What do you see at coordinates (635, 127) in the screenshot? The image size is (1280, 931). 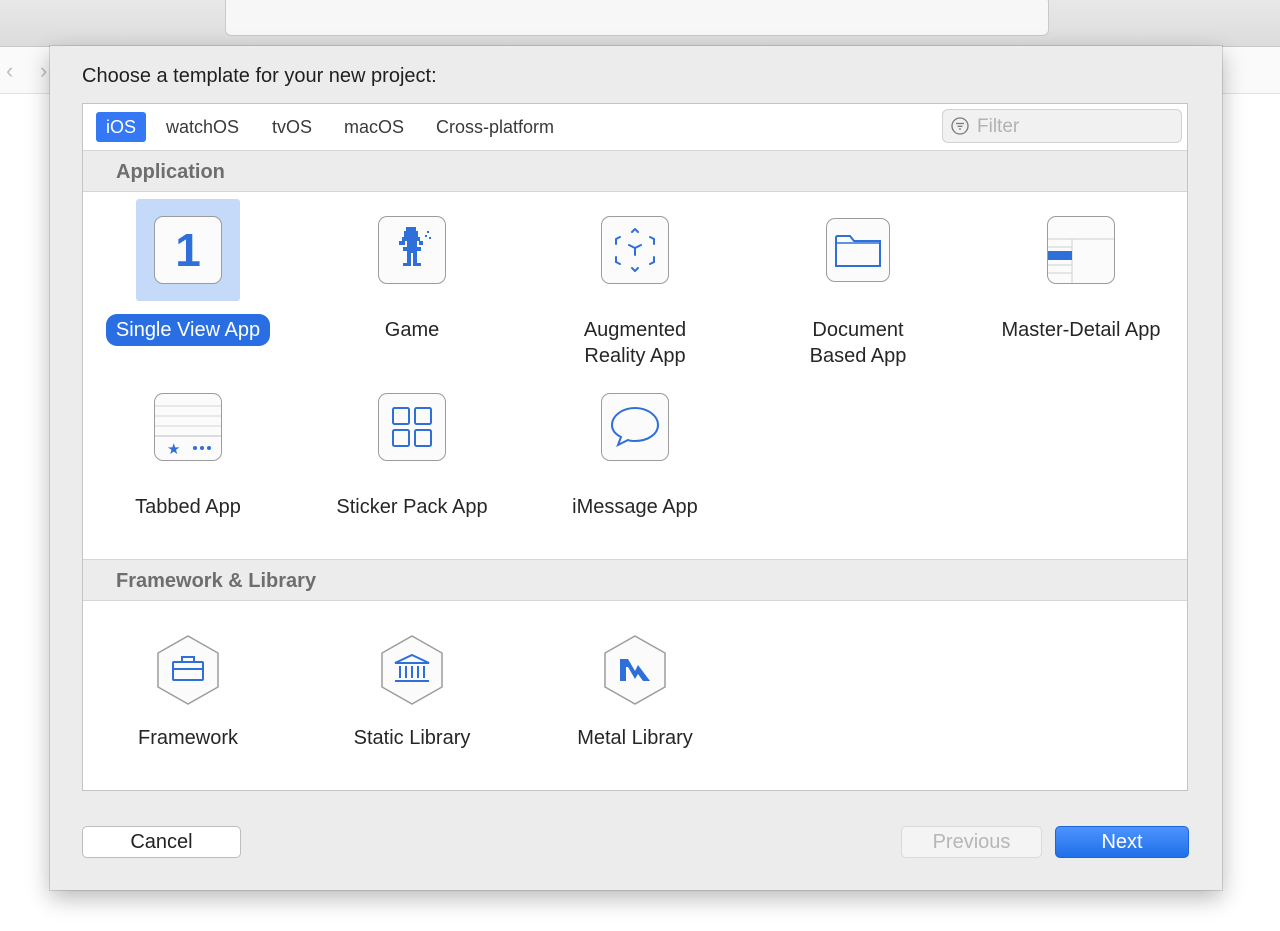 I see `platform-tab-bar: iOS watchOS tvOS macOS Cross-platform` at bounding box center [635, 127].